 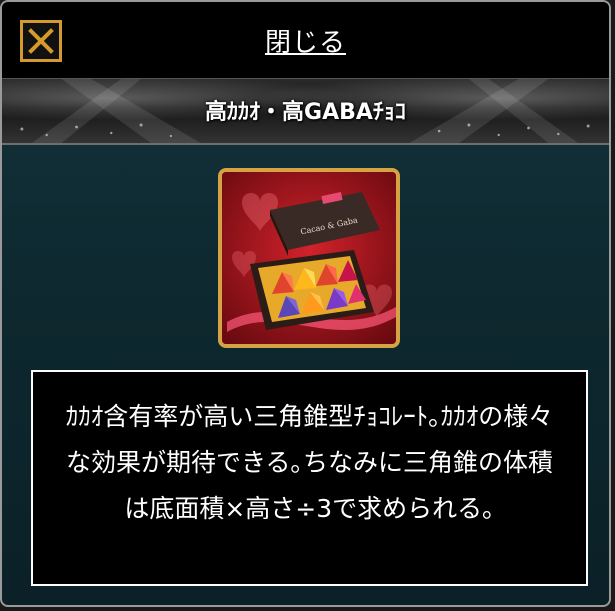 I want to click on item-name: 高ｶｶｵ・高GABAﾁｮｺ, so click(x=305, y=112).